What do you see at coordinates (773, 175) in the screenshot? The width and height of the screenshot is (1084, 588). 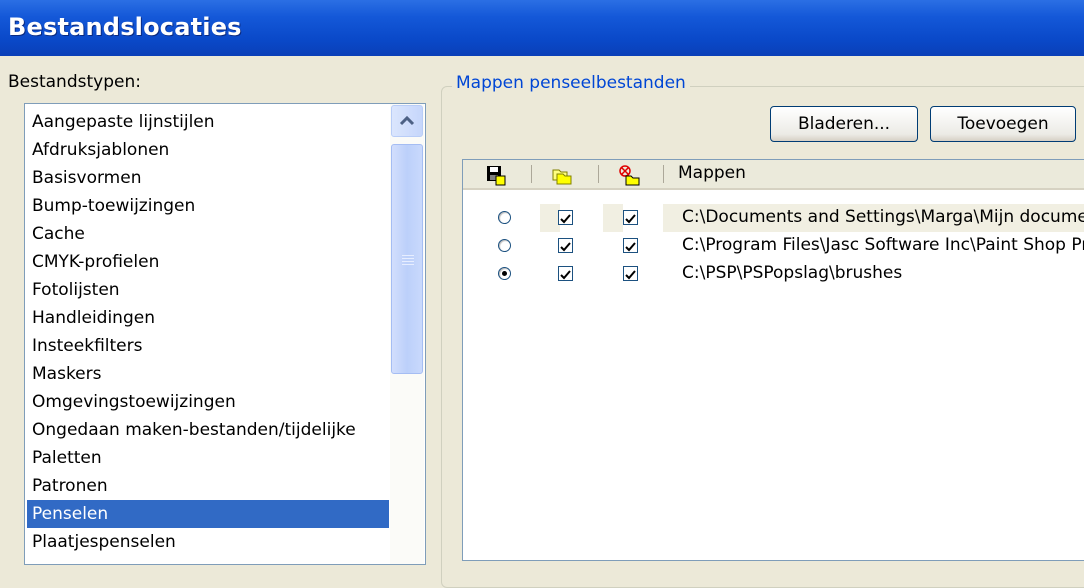 I see `table-header: Mappen` at bounding box center [773, 175].